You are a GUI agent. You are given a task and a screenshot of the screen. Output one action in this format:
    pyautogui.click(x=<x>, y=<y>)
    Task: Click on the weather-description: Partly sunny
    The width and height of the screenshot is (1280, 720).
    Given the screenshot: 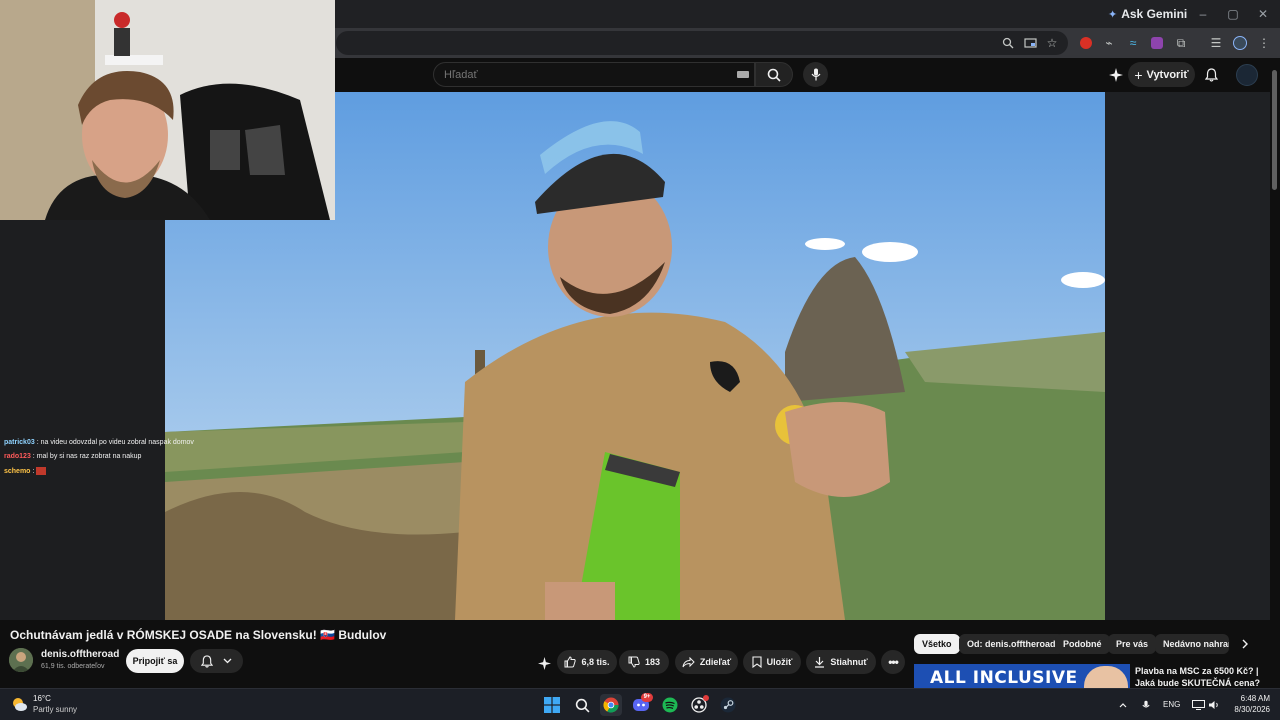 What is the action you would take?
    pyautogui.click(x=55, y=709)
    